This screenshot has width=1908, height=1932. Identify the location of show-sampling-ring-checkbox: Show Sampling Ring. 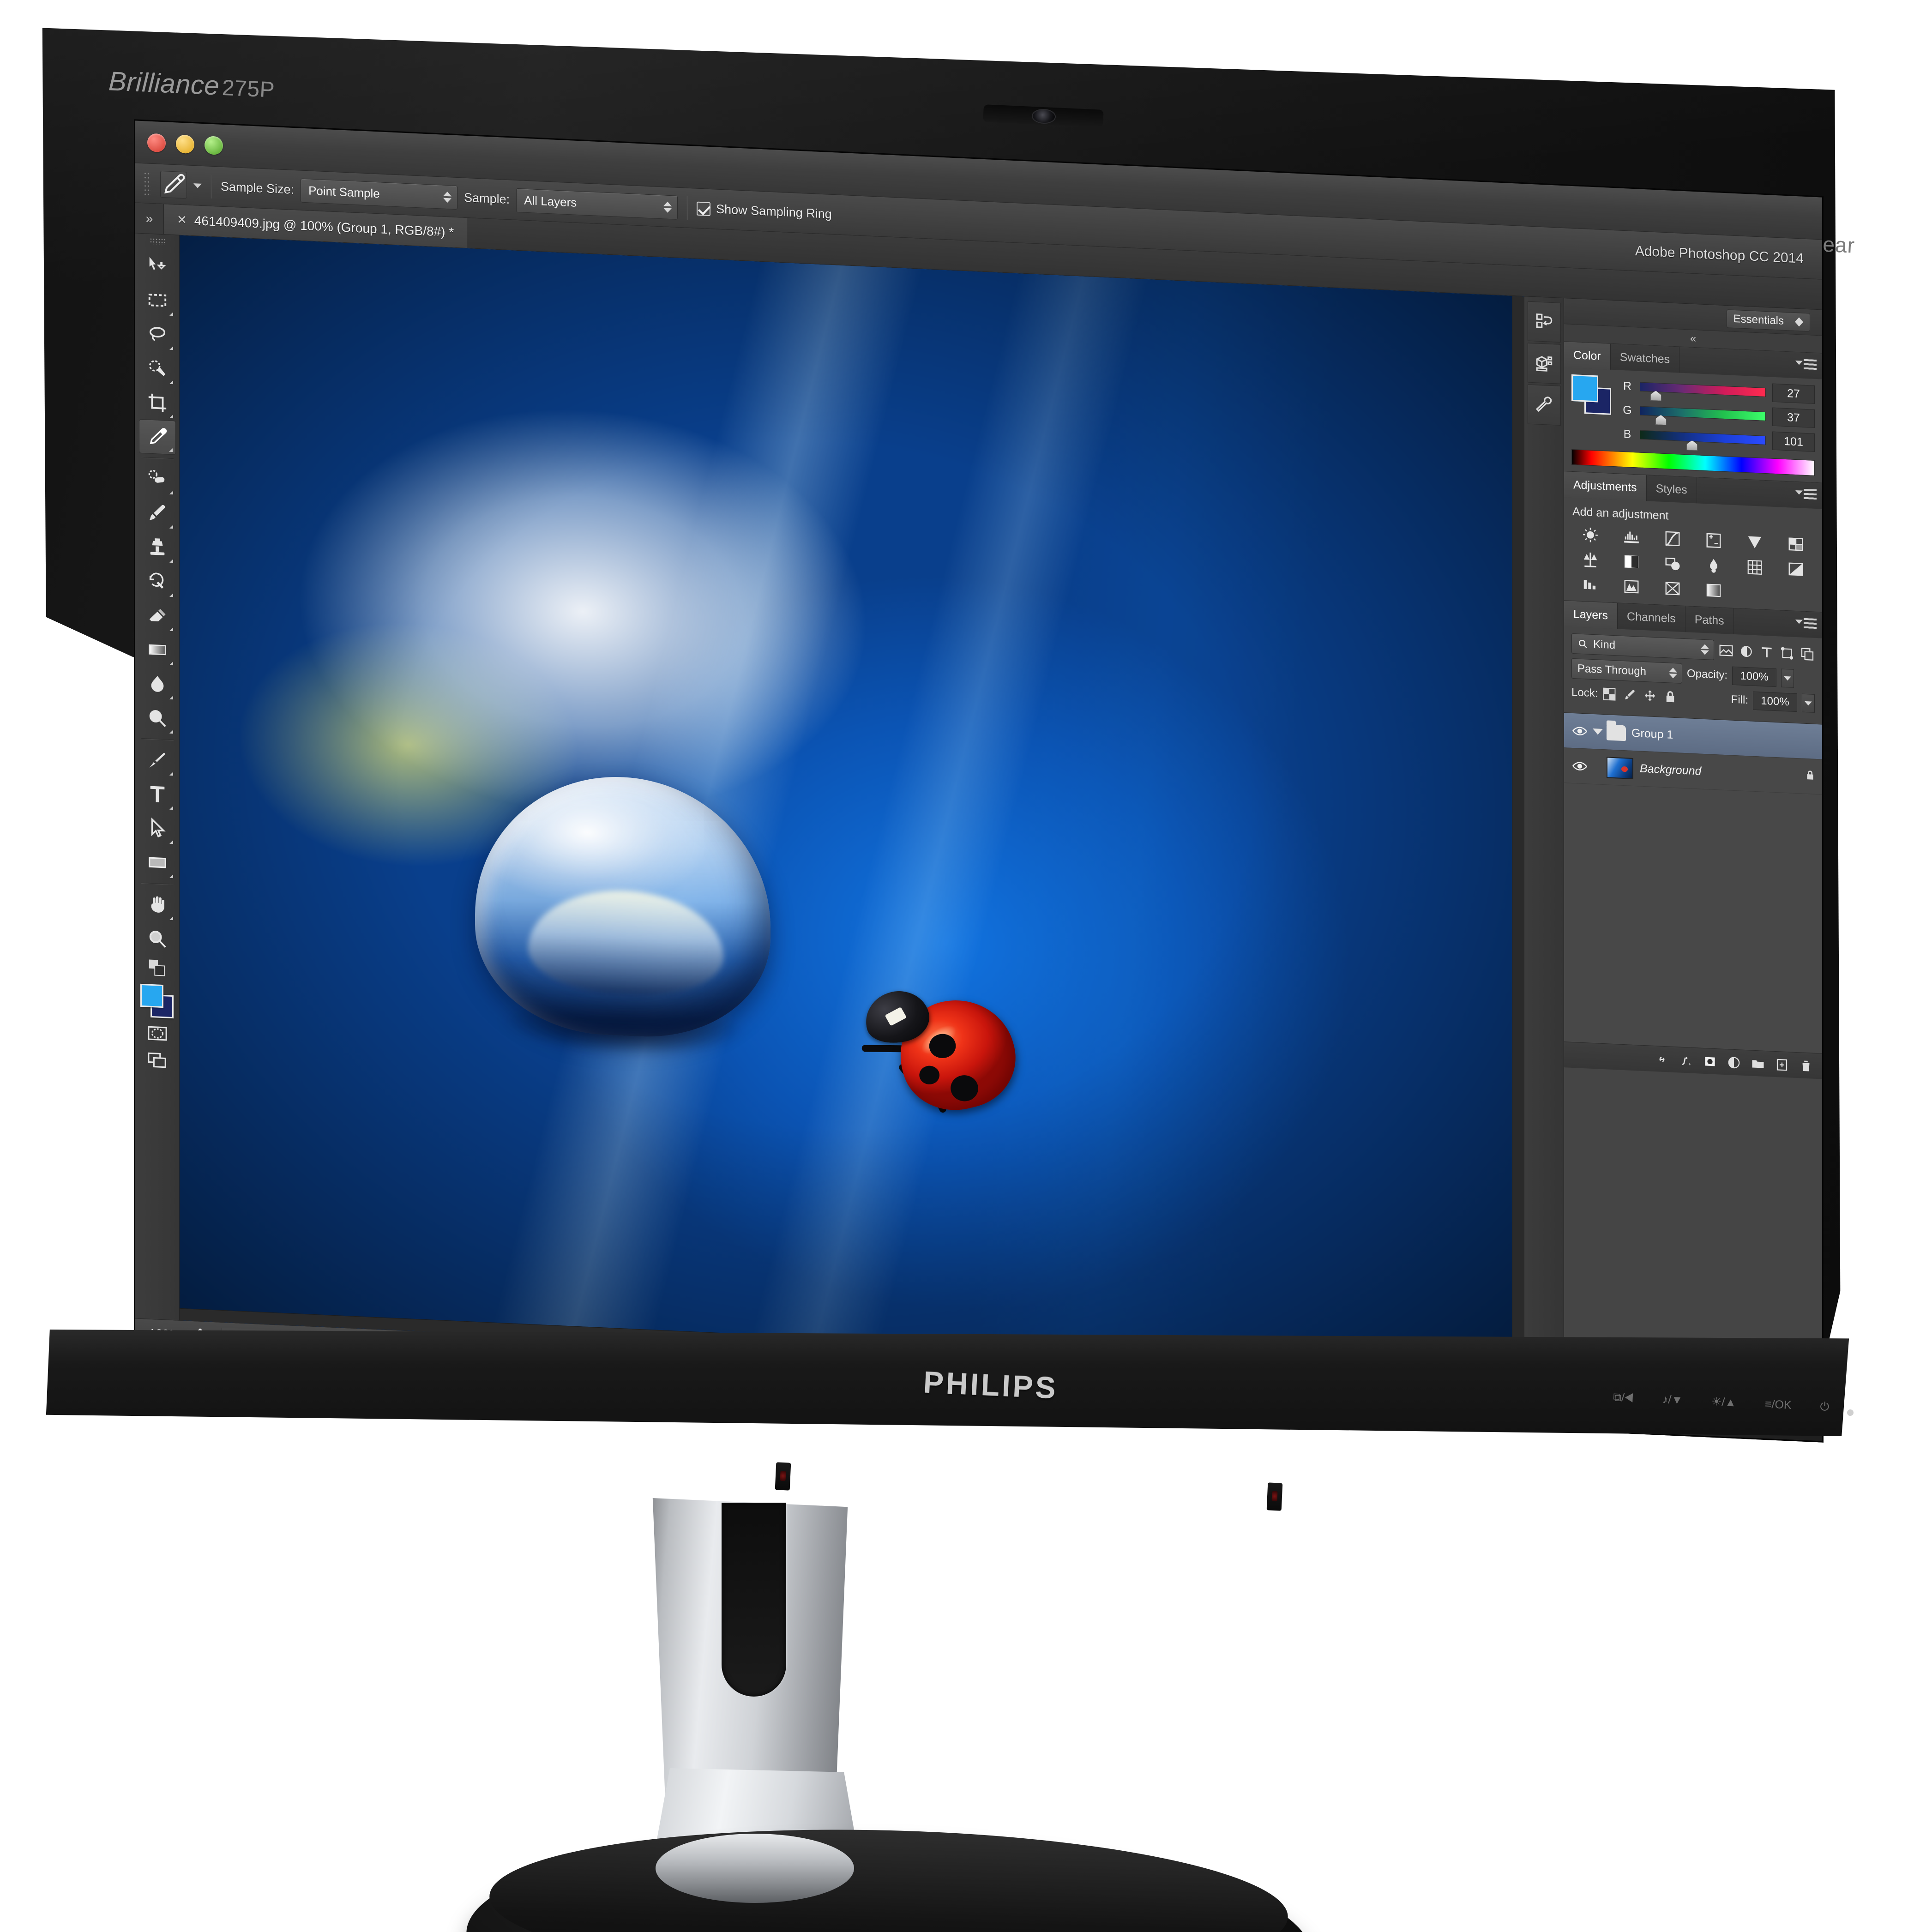
(764, 211).